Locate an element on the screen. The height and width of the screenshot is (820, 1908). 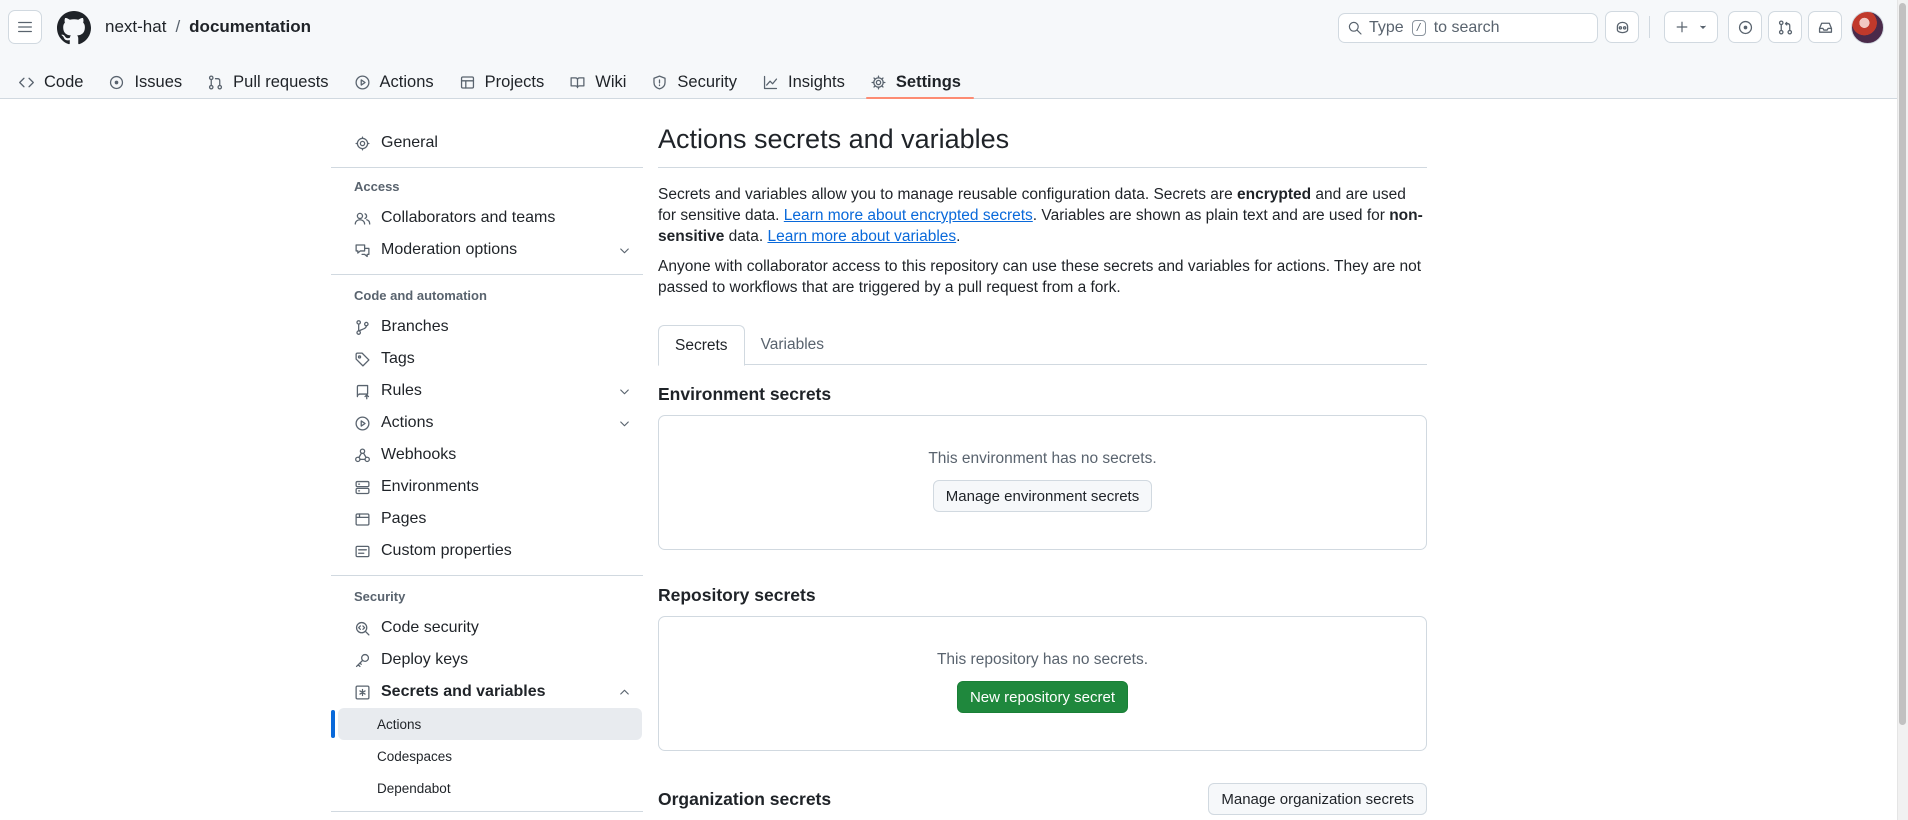
learn-more-variables-link: Learn more about variables is located at coordinates (861, 236).